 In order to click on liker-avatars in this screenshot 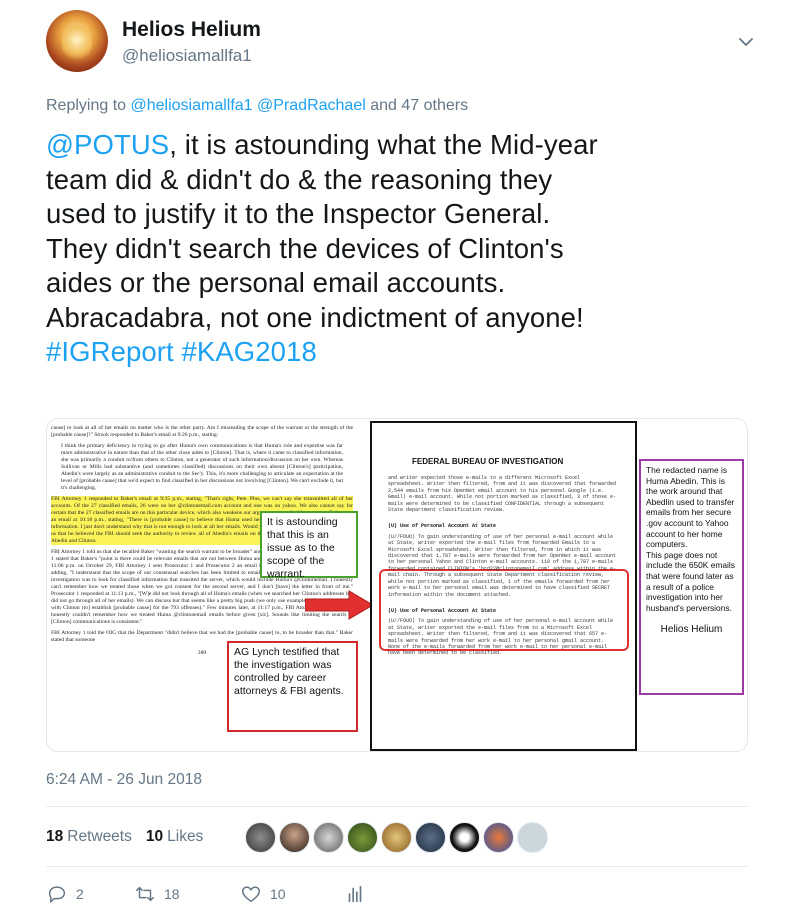, I will do `click(398, 837)`.